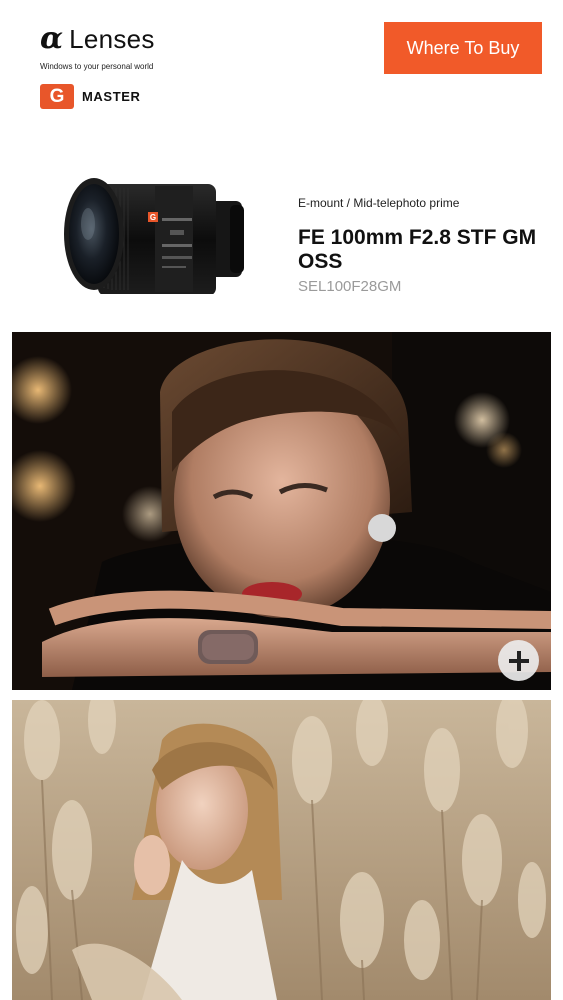  Describe the element at coordinates (350, 286) in the screenshot. I see `model-number: SEL100F28GM` at that location.